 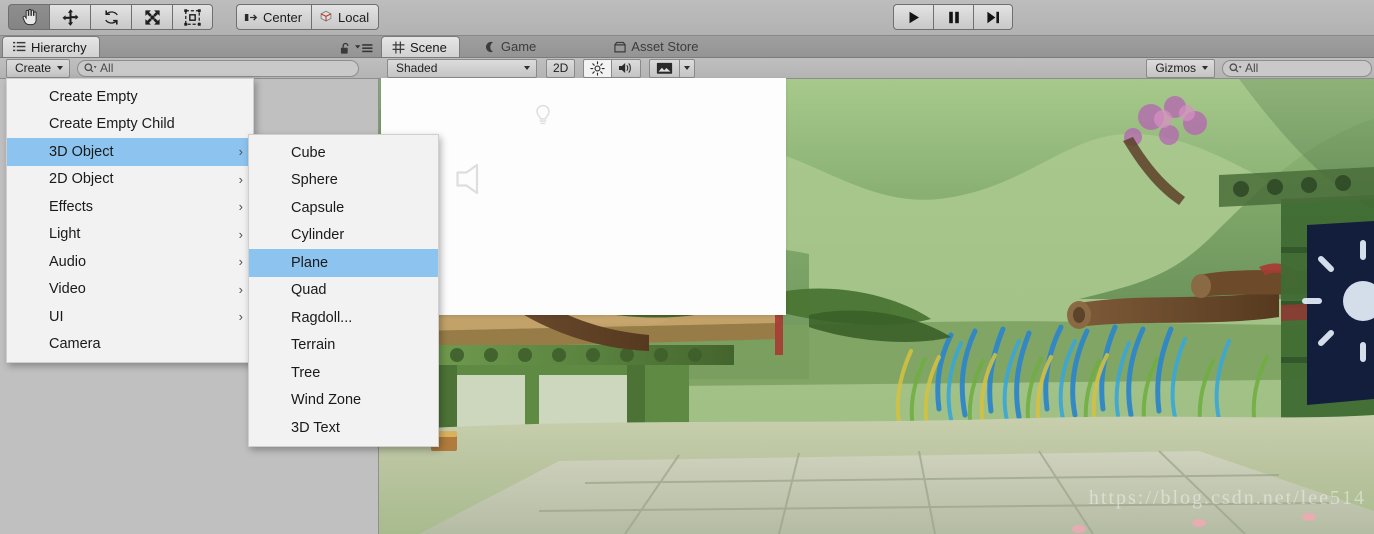 I want to click on effects-toggle, so click(x=664, y=68).